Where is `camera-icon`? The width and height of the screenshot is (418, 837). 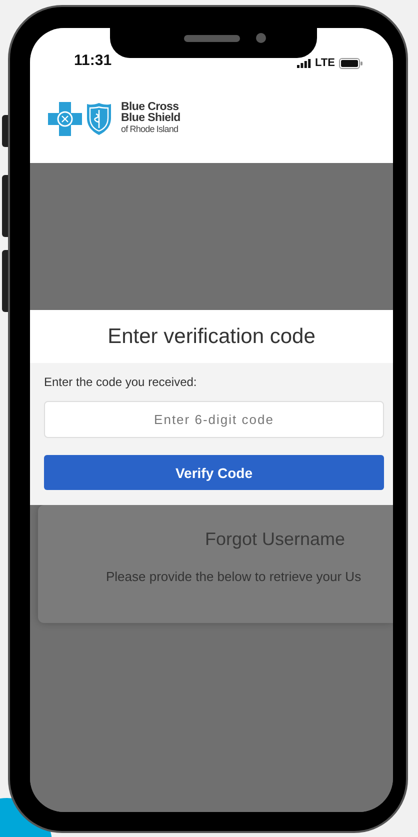
camera-icon is located at coordinates (261, 38).